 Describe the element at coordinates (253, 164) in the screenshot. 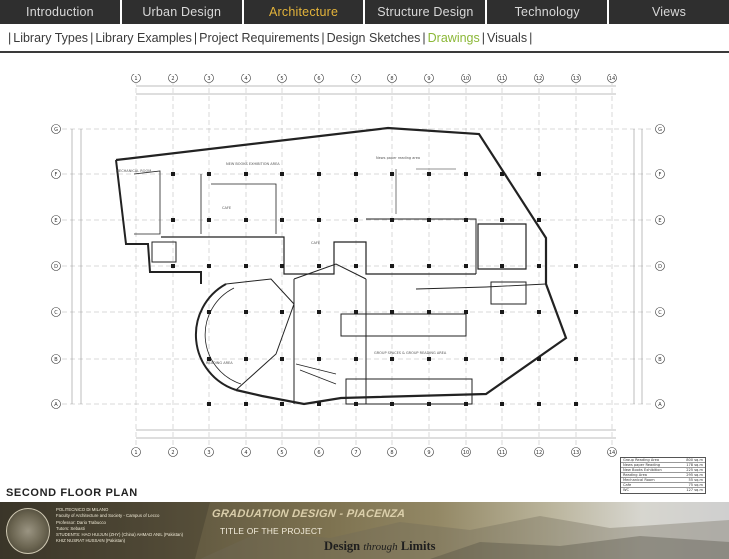

I see `svg-text: NEW BOOKS EXHIBITION AREA` at that location.